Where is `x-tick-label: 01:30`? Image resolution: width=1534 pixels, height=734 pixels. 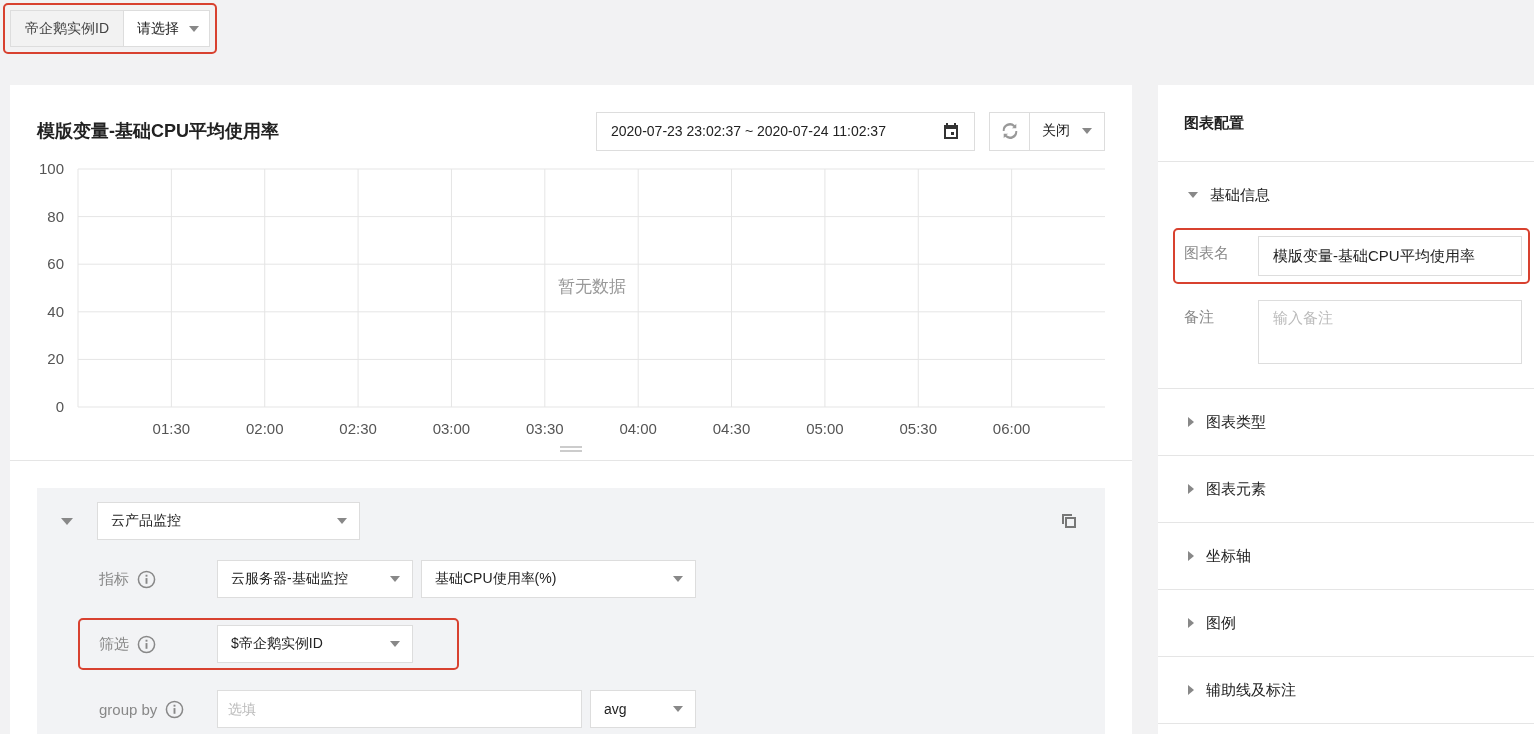
x-tick-label: 01:30 is located at coordinates (171, 428).